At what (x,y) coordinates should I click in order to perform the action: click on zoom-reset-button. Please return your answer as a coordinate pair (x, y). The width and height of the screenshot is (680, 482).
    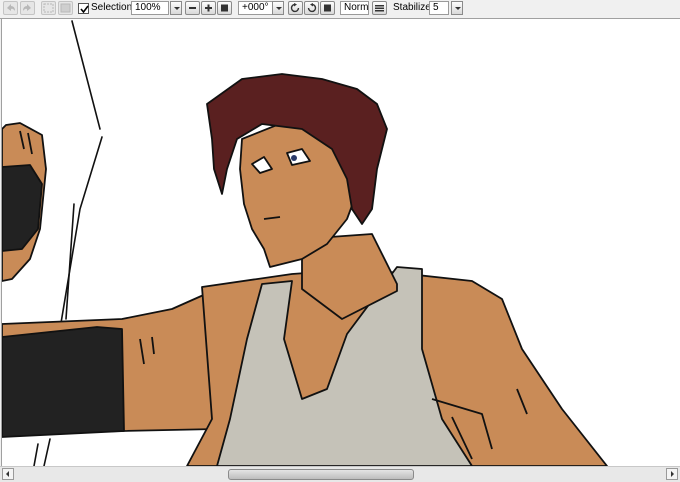
    Looking at the image, I should click on (224, 8).